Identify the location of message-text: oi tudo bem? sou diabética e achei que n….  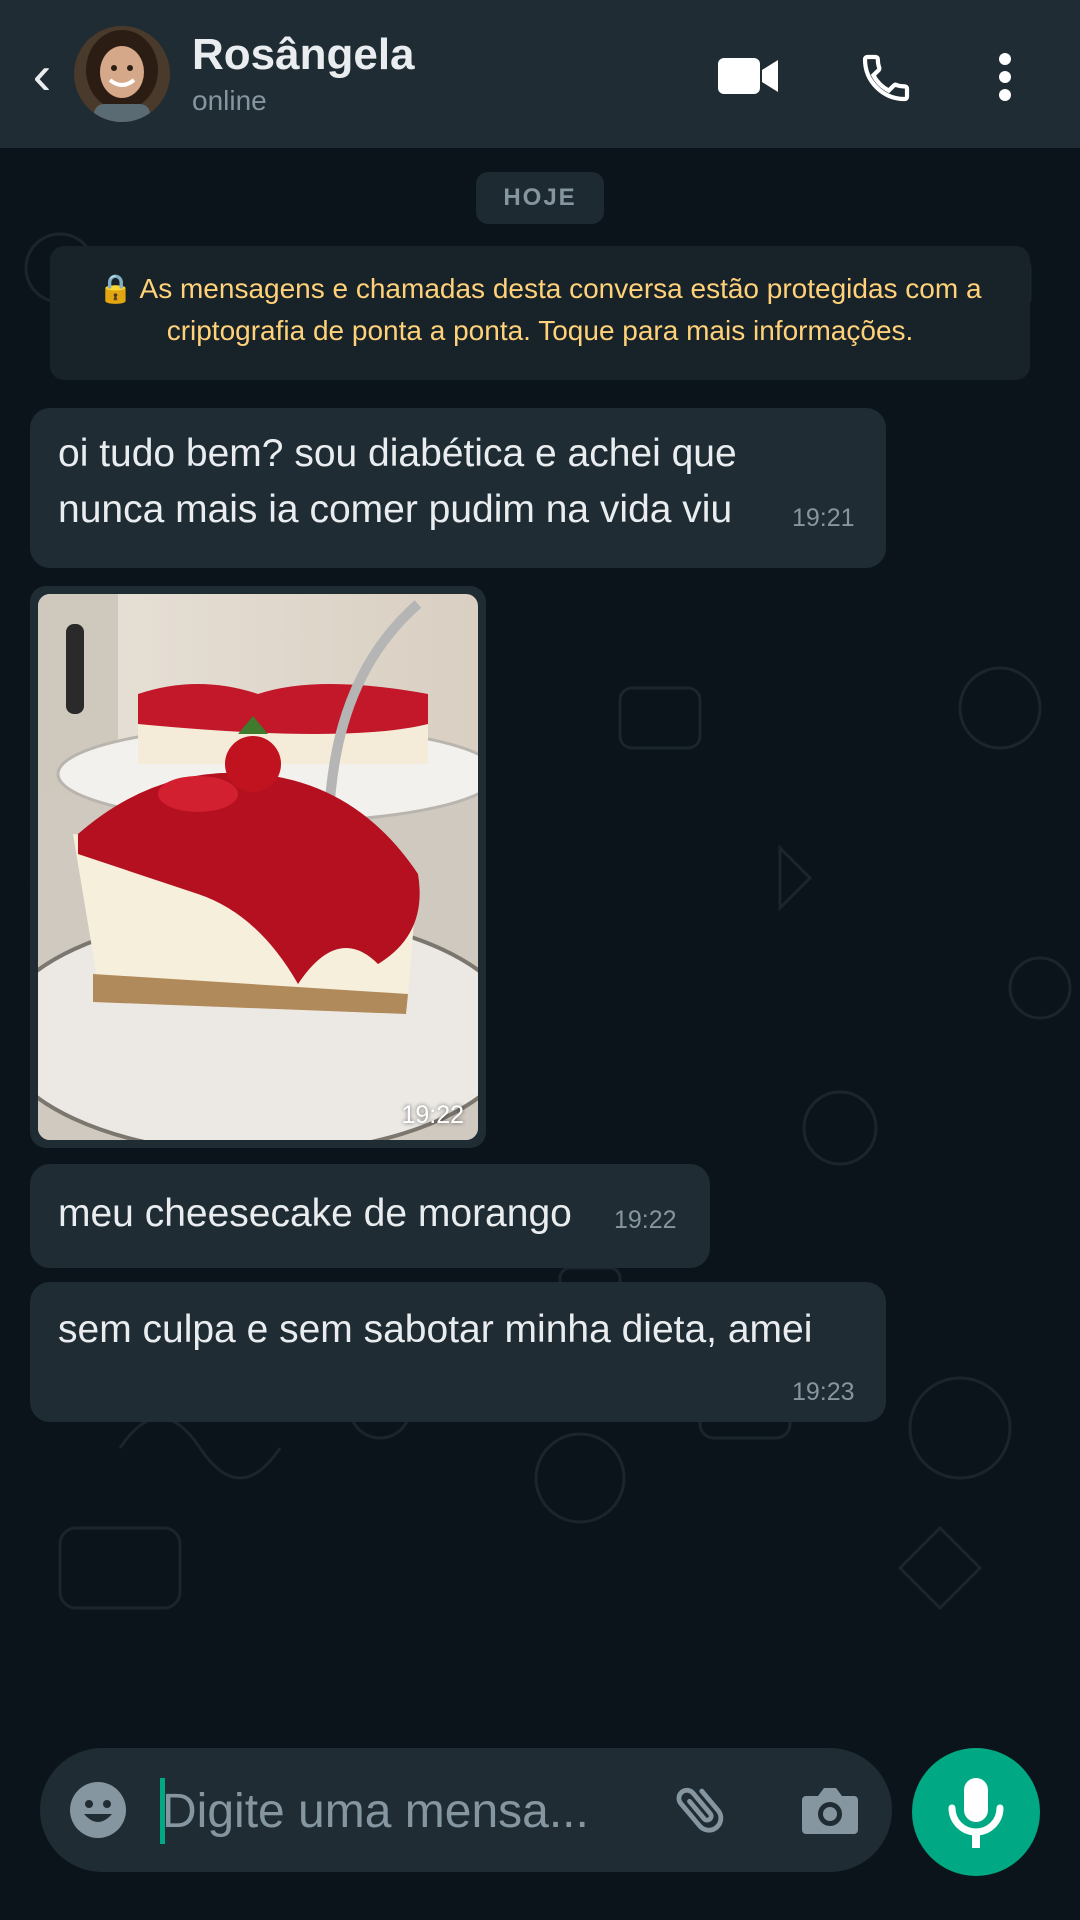
(397, 481).